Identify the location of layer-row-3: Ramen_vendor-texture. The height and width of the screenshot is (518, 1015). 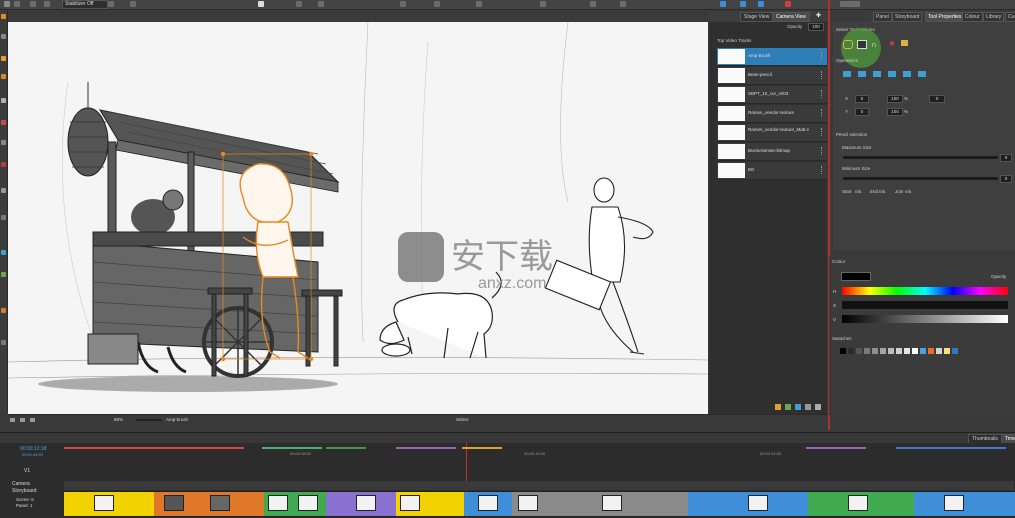
(772, 114).